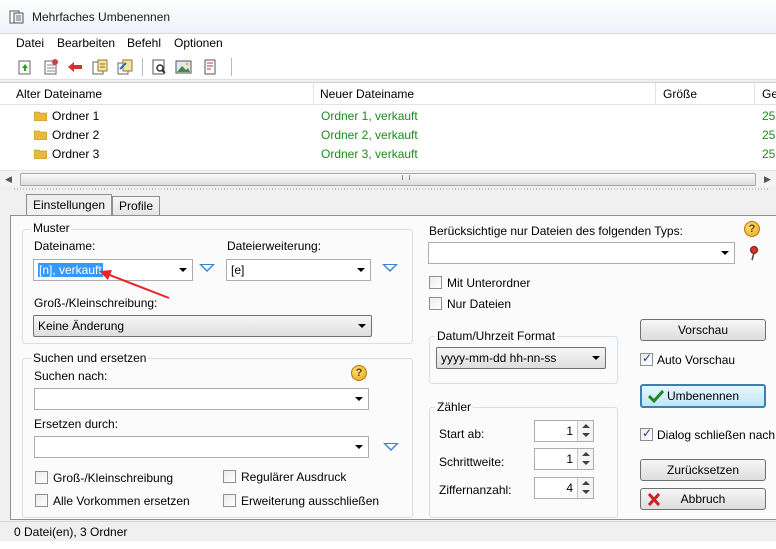  What do you see at coordinates (65, 246) in the screenshot?
I see `filename-label: Dateiname:` at bounding box center [65, 246].